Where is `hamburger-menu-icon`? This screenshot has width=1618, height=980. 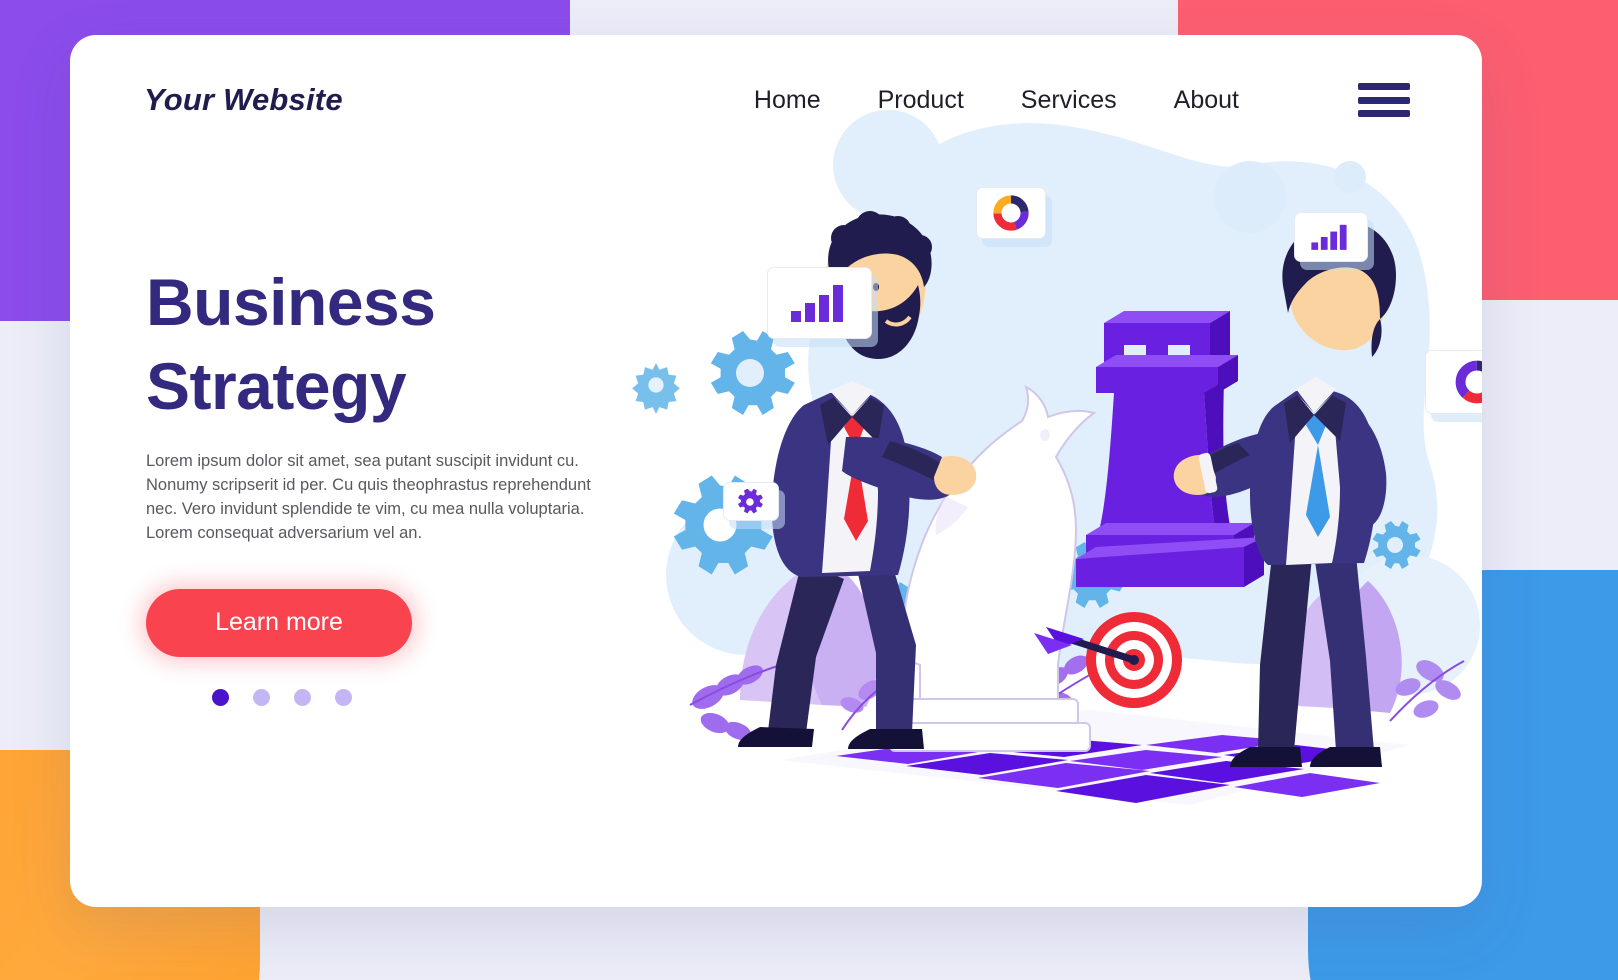
hamburger-menu-icon is located at coordinates (1384, 100).